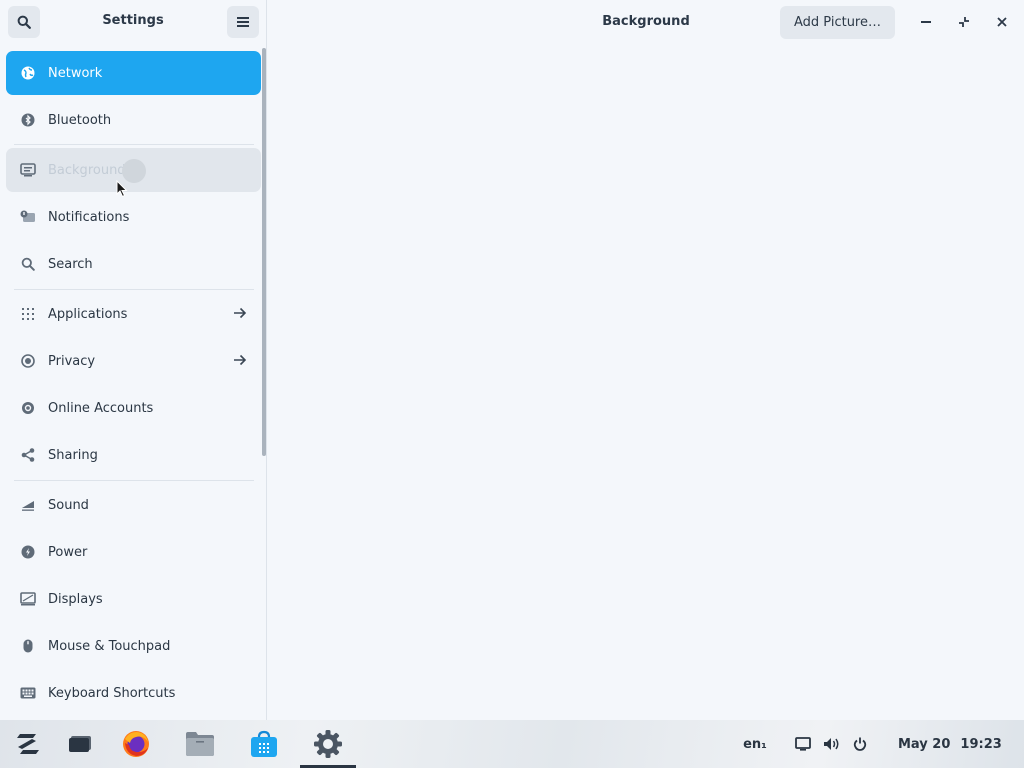 This screenshot has height=768, width=1024. Describe the element at coordinates (133, 73) in the screenshot. I see `sidebar-item-network: Network` at that location.